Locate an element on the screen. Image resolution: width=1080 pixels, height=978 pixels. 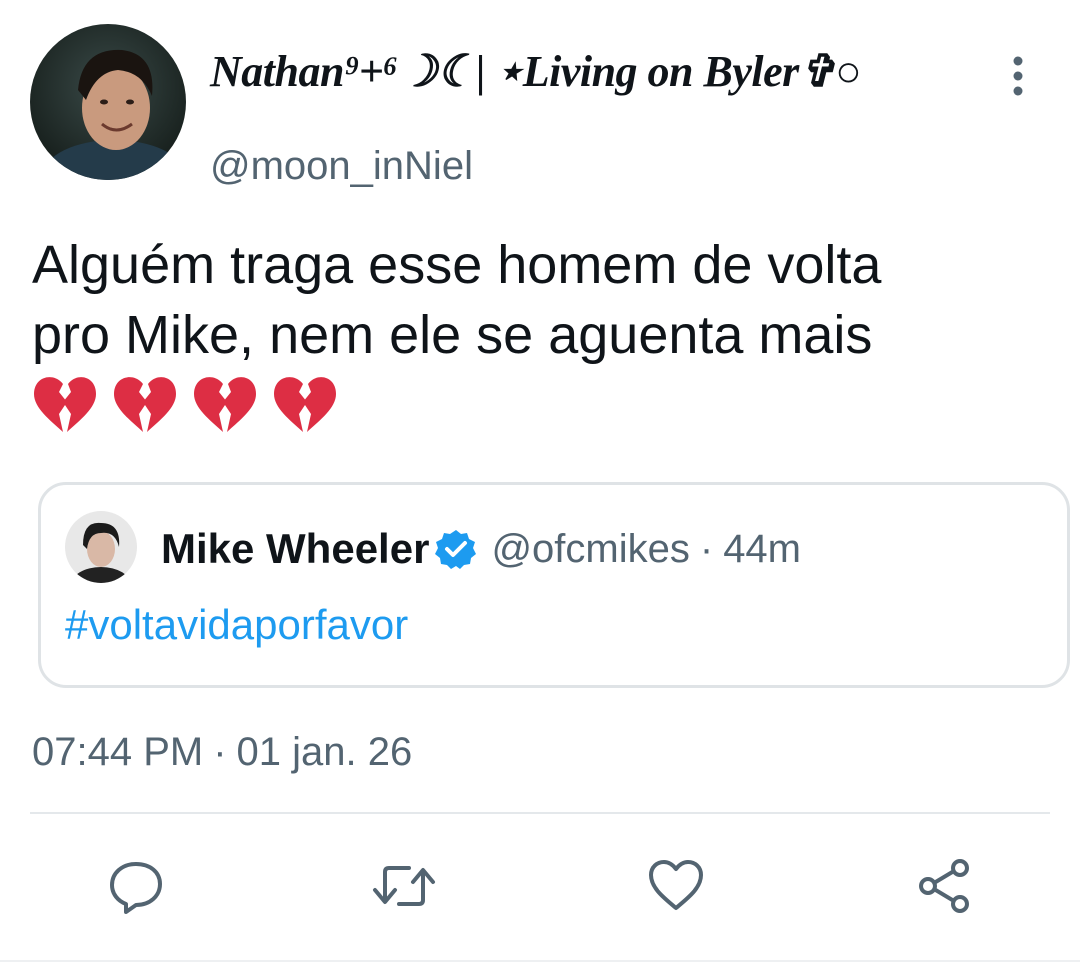
retweet-button is located at coordinates (404, 886).